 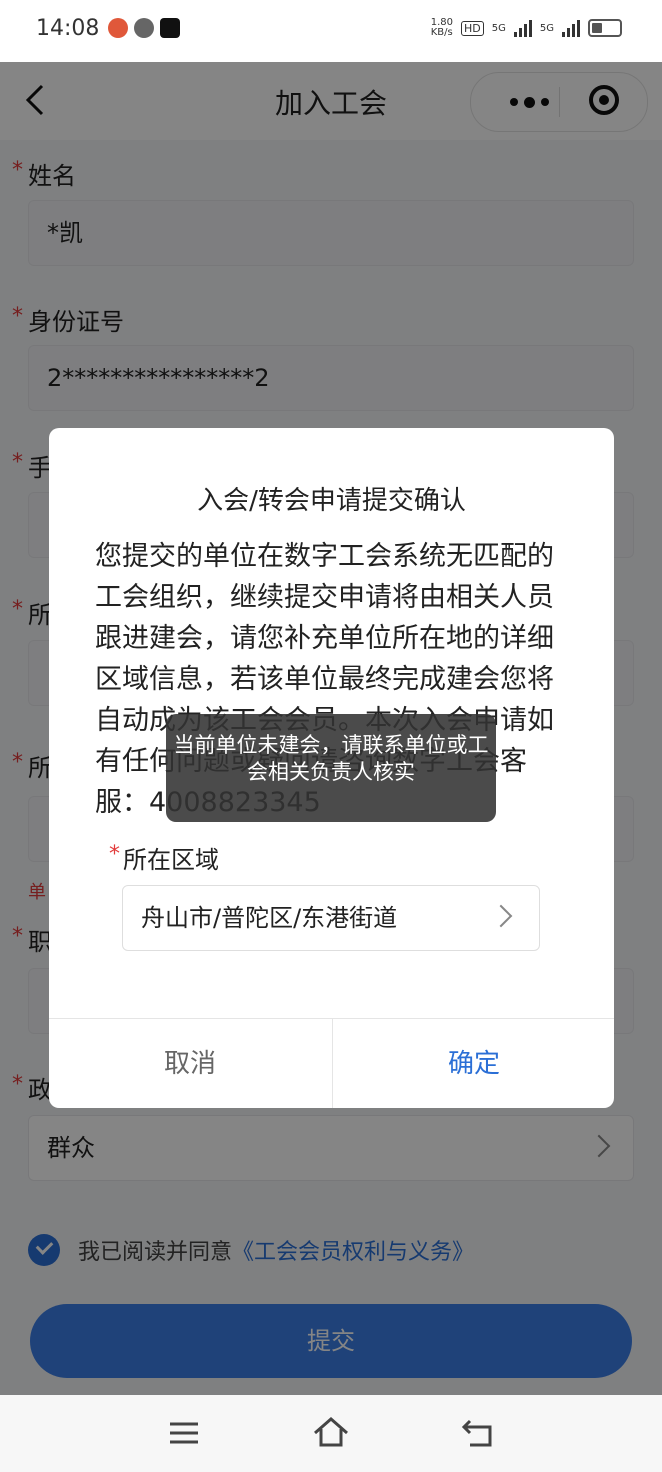 What do you see at coordinates (164, 858) in the screenshot?
I see `region-label: * 所在区域` at bounding box center [164, 858].